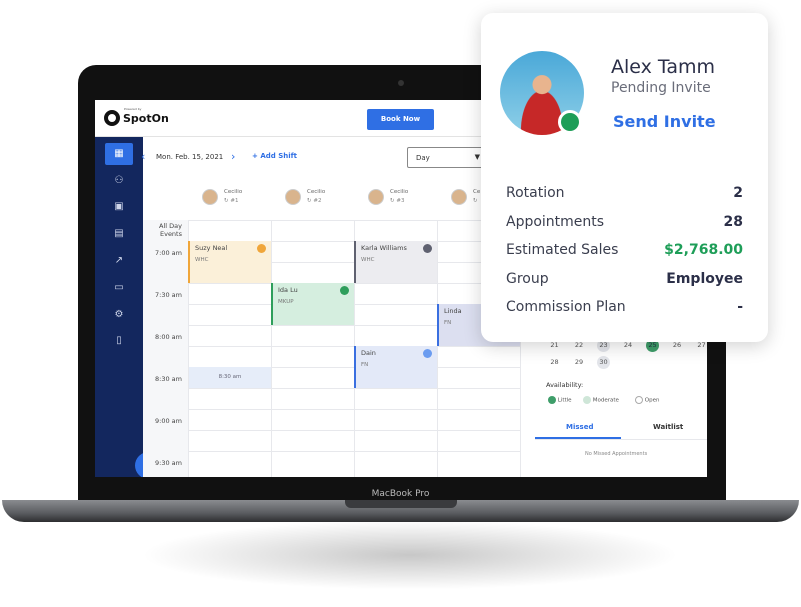  What do you see at coordinates (668, 427) in the screenshot?
I see `tab-waitlist: Waitlist` at bounding box center [668, 427].